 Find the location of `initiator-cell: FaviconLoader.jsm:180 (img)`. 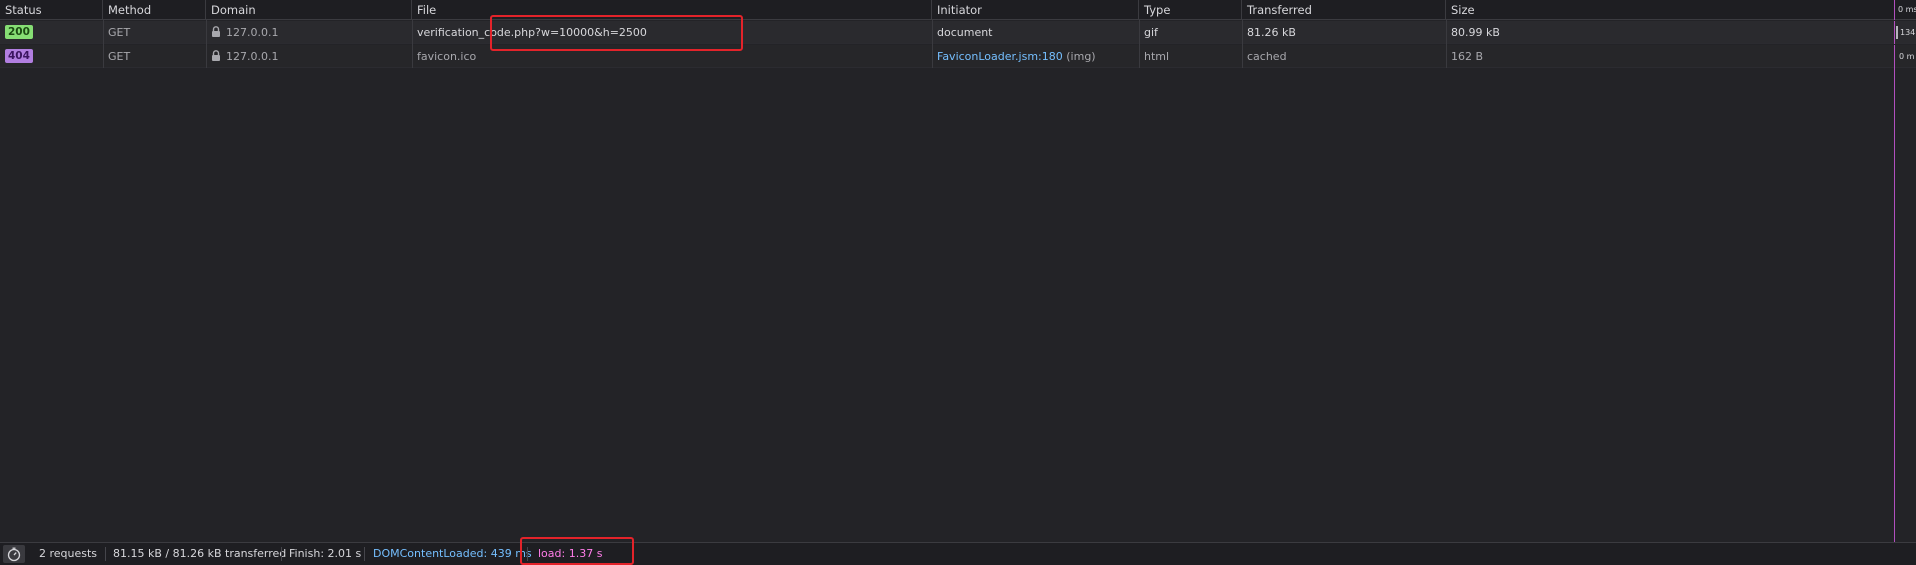

initiator-cell: FaviconLoader.jsm:180 (img) is located at coordinates (1035, 56).